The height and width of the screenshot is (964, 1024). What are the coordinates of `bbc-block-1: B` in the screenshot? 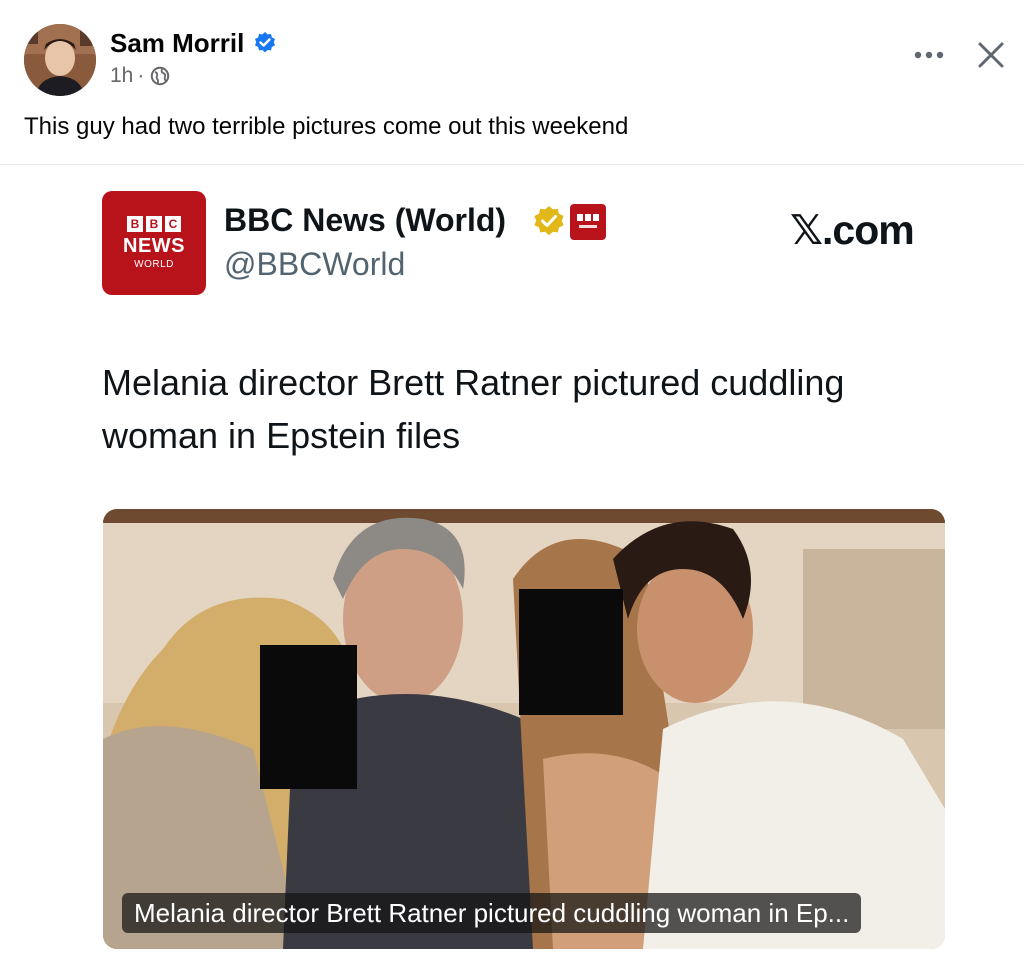 It's located at (135, 224).